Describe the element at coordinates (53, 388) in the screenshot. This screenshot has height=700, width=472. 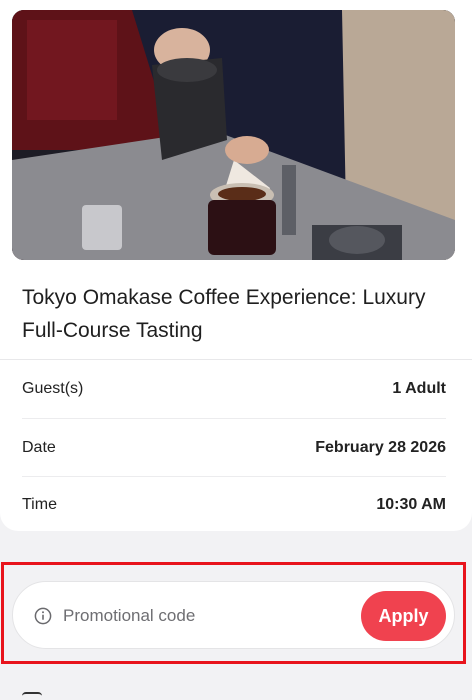
I see `guests-label: Guest(s)` at that location.